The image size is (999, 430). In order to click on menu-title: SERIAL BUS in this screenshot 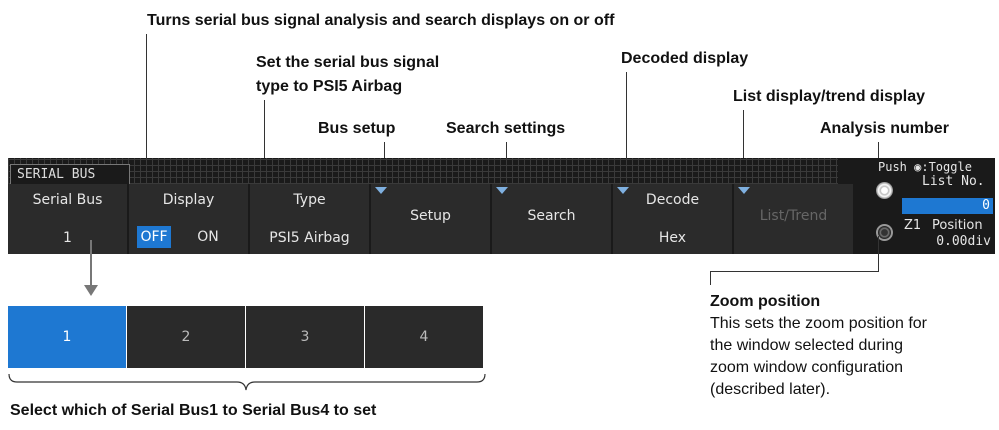, I will do `click(70, 174)`.